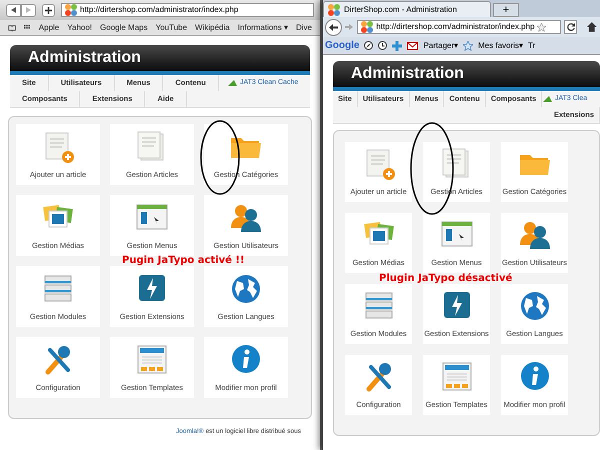 The width and height of the screenshot is (600, 450). I want to click on annotation-text: Plugin JaTypo désactivé, so click(445, 279).